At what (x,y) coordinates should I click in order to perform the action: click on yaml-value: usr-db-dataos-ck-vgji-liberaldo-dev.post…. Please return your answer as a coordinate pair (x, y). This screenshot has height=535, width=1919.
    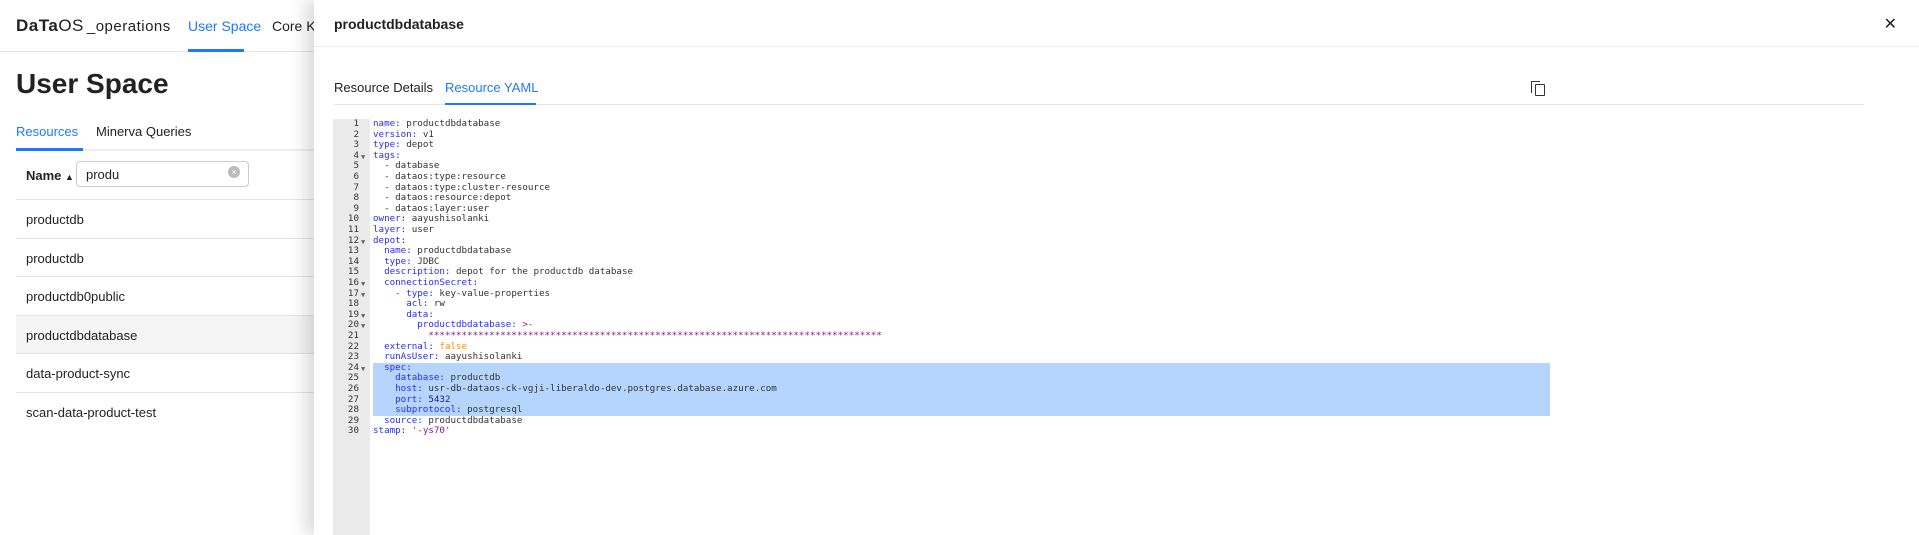
    Looking at the image, I should click on (602, 388).